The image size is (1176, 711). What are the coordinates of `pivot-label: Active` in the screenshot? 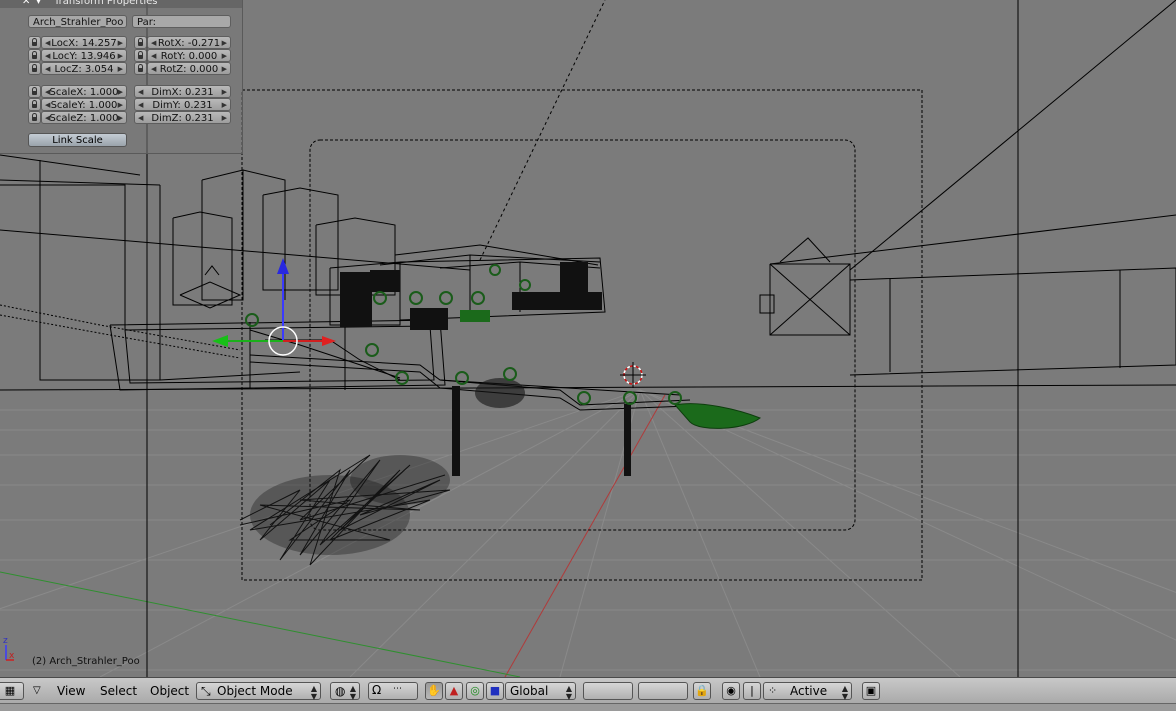 It's located at (809, 691).